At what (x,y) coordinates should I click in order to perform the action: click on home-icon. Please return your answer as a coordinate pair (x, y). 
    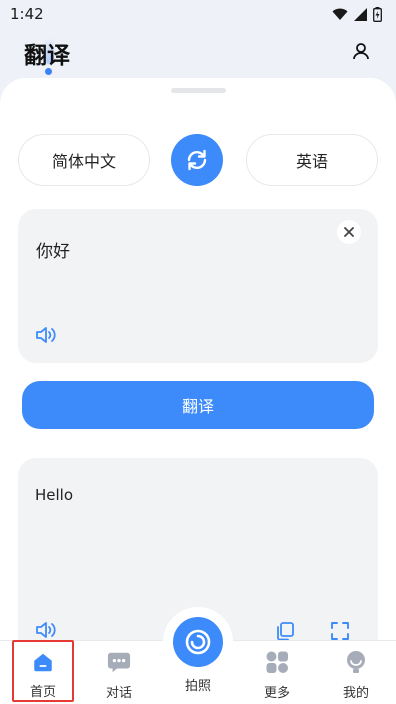
    Looking at the image, I should click on (43, 662).